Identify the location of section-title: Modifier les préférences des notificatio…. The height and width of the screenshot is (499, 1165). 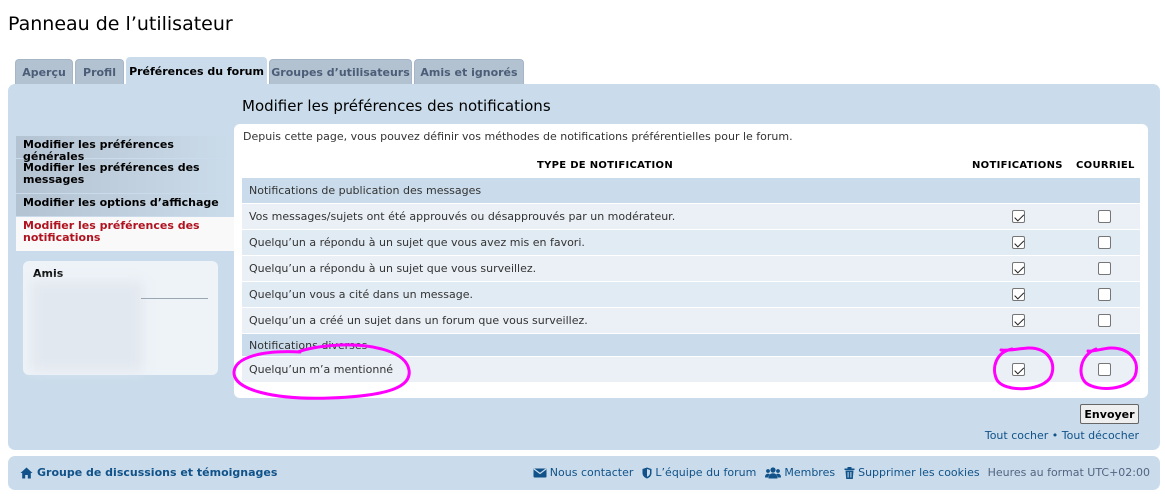
(396, 106).